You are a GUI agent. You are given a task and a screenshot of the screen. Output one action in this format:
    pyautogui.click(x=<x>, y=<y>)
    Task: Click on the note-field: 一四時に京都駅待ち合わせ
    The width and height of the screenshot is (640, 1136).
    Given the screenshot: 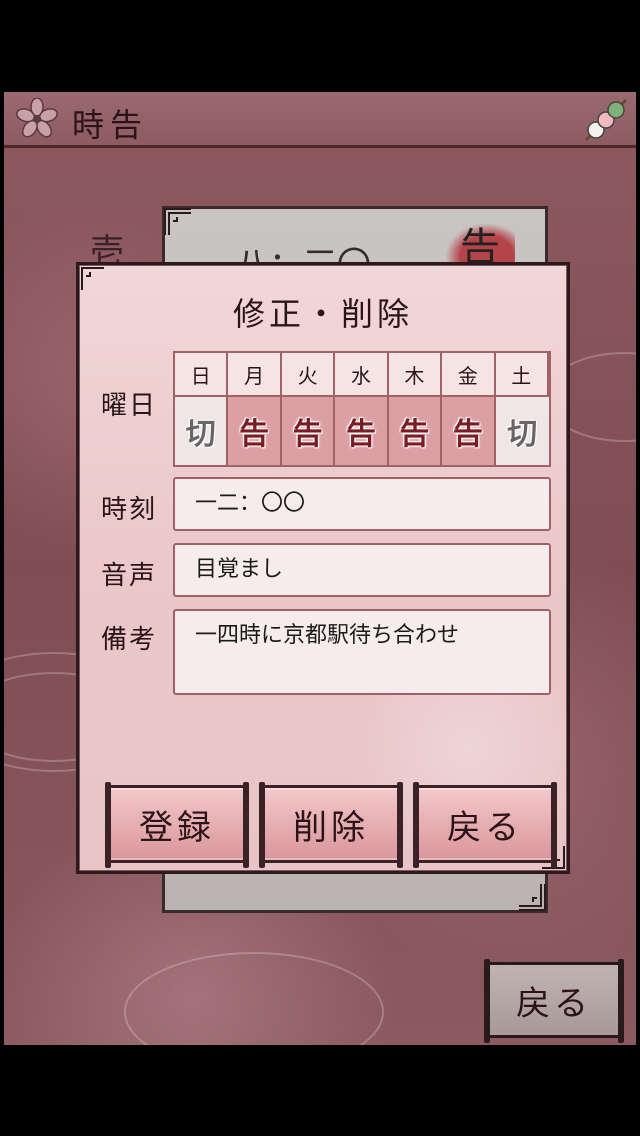 What is the action you would take?
    pyautogui.click(x=362, y=652)
    